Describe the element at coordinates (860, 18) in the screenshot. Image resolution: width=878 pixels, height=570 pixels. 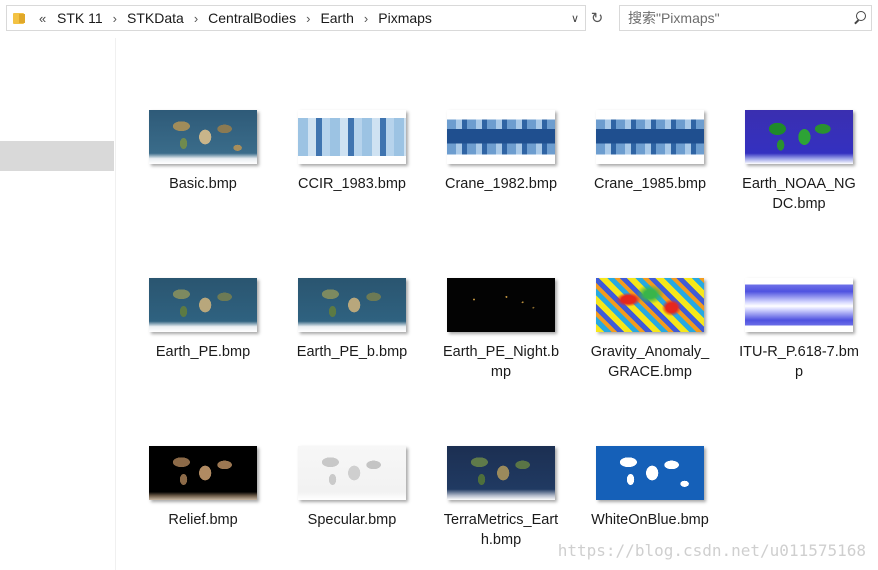
I see `search-icon` at that location.